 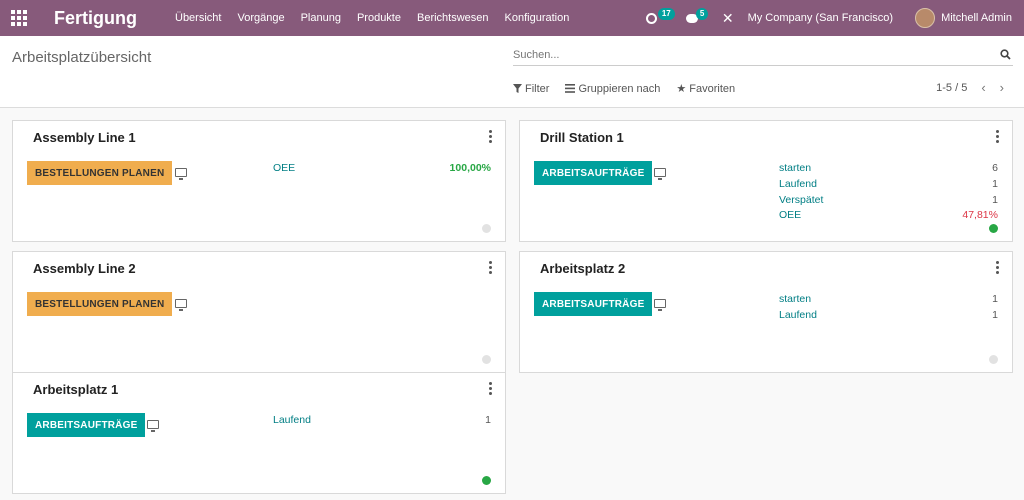 I want to click on stat-value-oee: 47,81%, so click(x=980, y=215).